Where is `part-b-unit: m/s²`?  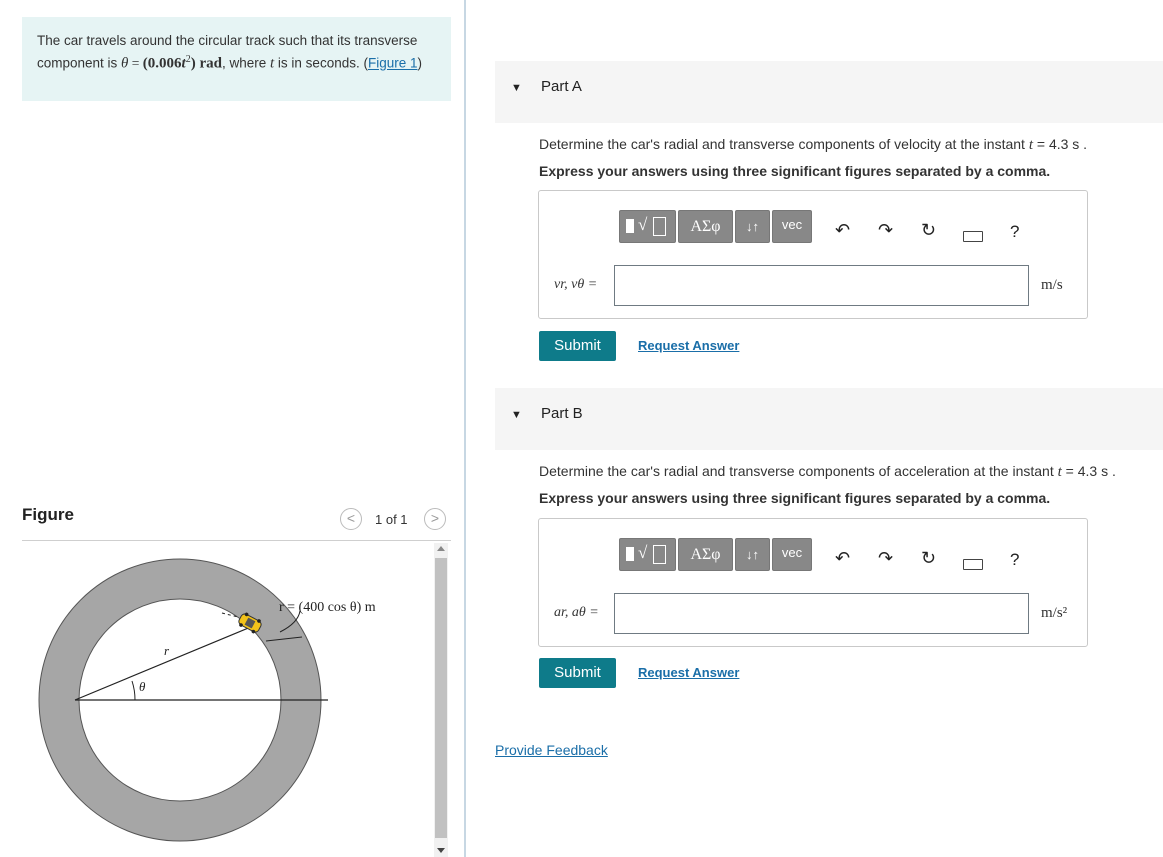
part-b-unit: m/s² is located at coordinates (1054, 613).